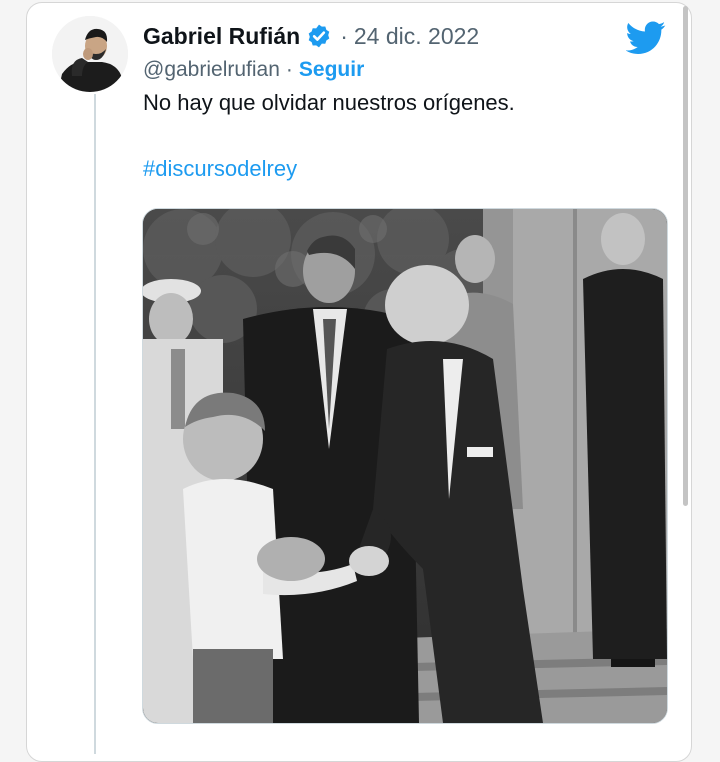 This screenshot has height=762, width=720. What do you see at coordinates (221, 36) in the screenshot?
I see `author-name: Gabriel Rufián` at bounding box center [221, 36].